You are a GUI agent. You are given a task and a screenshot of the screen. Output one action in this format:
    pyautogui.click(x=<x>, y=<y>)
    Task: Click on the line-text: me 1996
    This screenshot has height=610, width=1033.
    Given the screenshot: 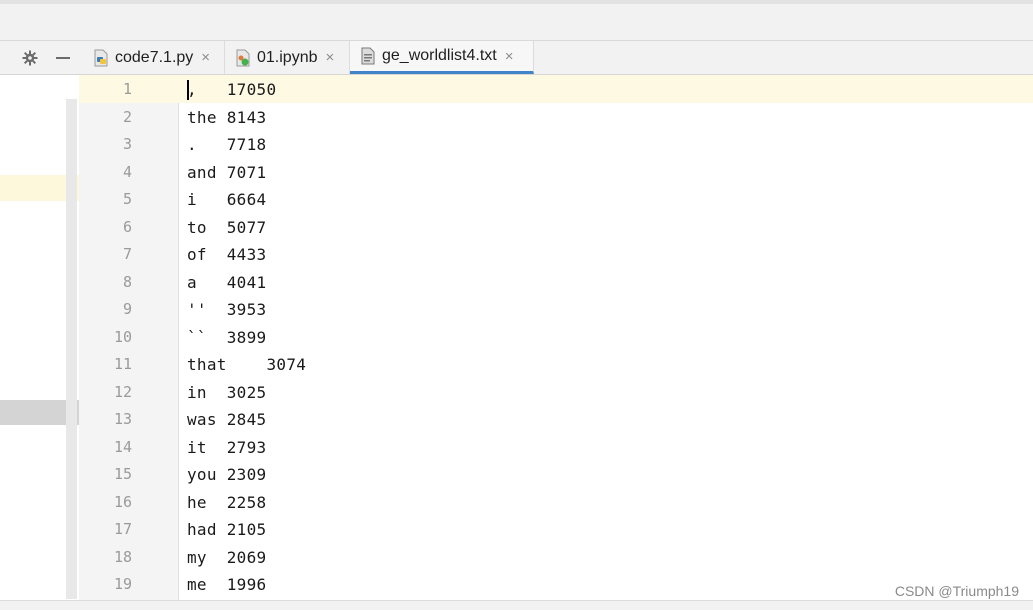 What is the action you would take?
    pyautogui.click(x=226, y=584)
    